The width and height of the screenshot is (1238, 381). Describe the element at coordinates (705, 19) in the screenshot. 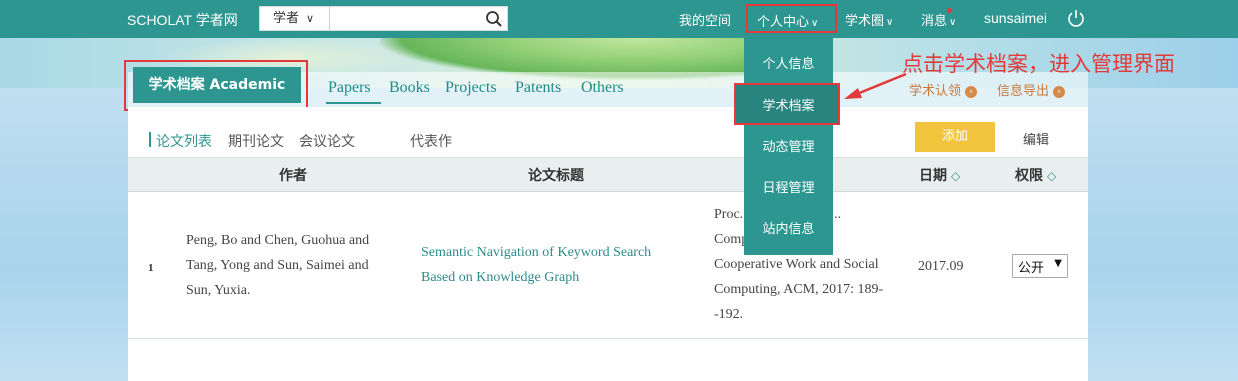

I see `nav-my-space: 我的空间` at that location.